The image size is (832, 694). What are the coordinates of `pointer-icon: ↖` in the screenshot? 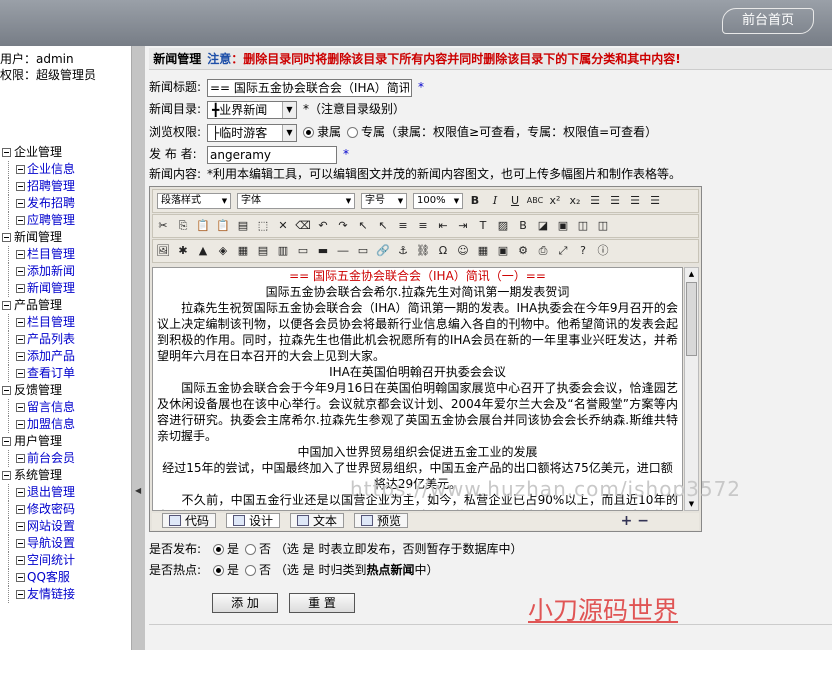 It's located at (363, 226).